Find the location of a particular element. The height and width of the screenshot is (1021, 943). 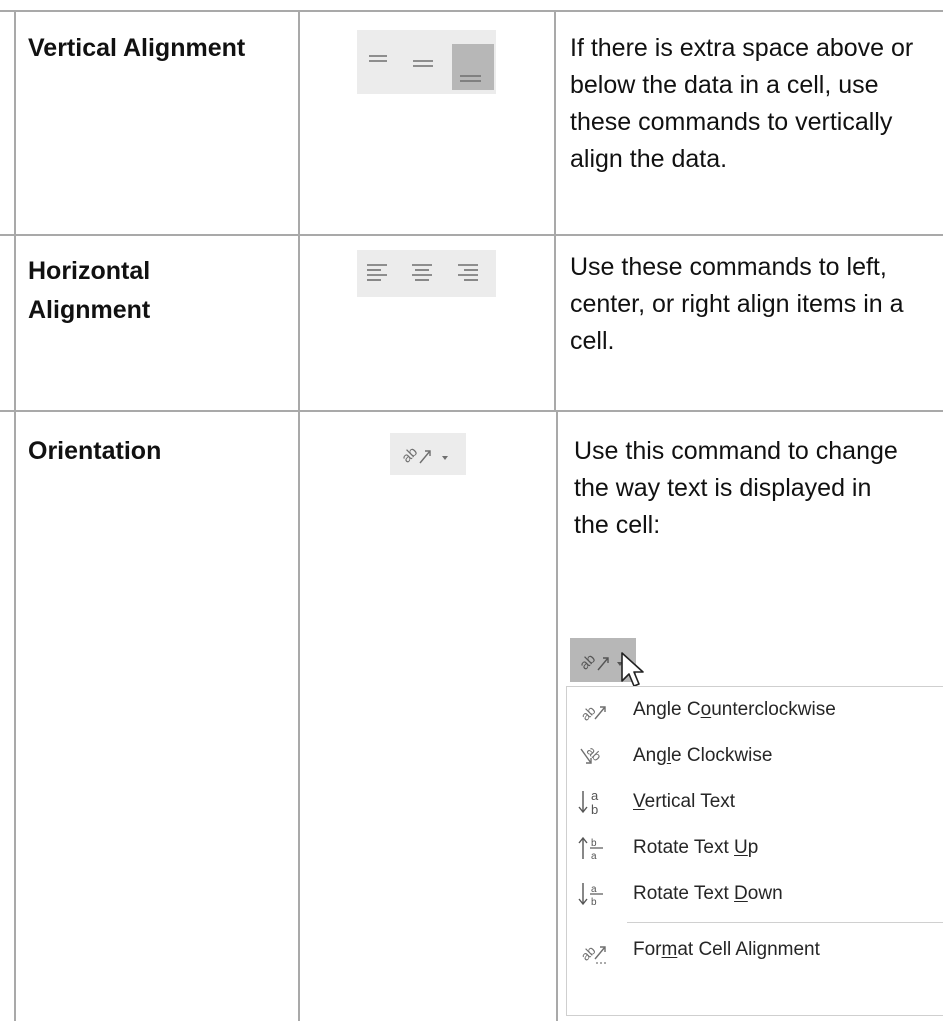

menu-item-format-cell-alignment: ab Format Cell Alignment is located at coordinates (755, 950).